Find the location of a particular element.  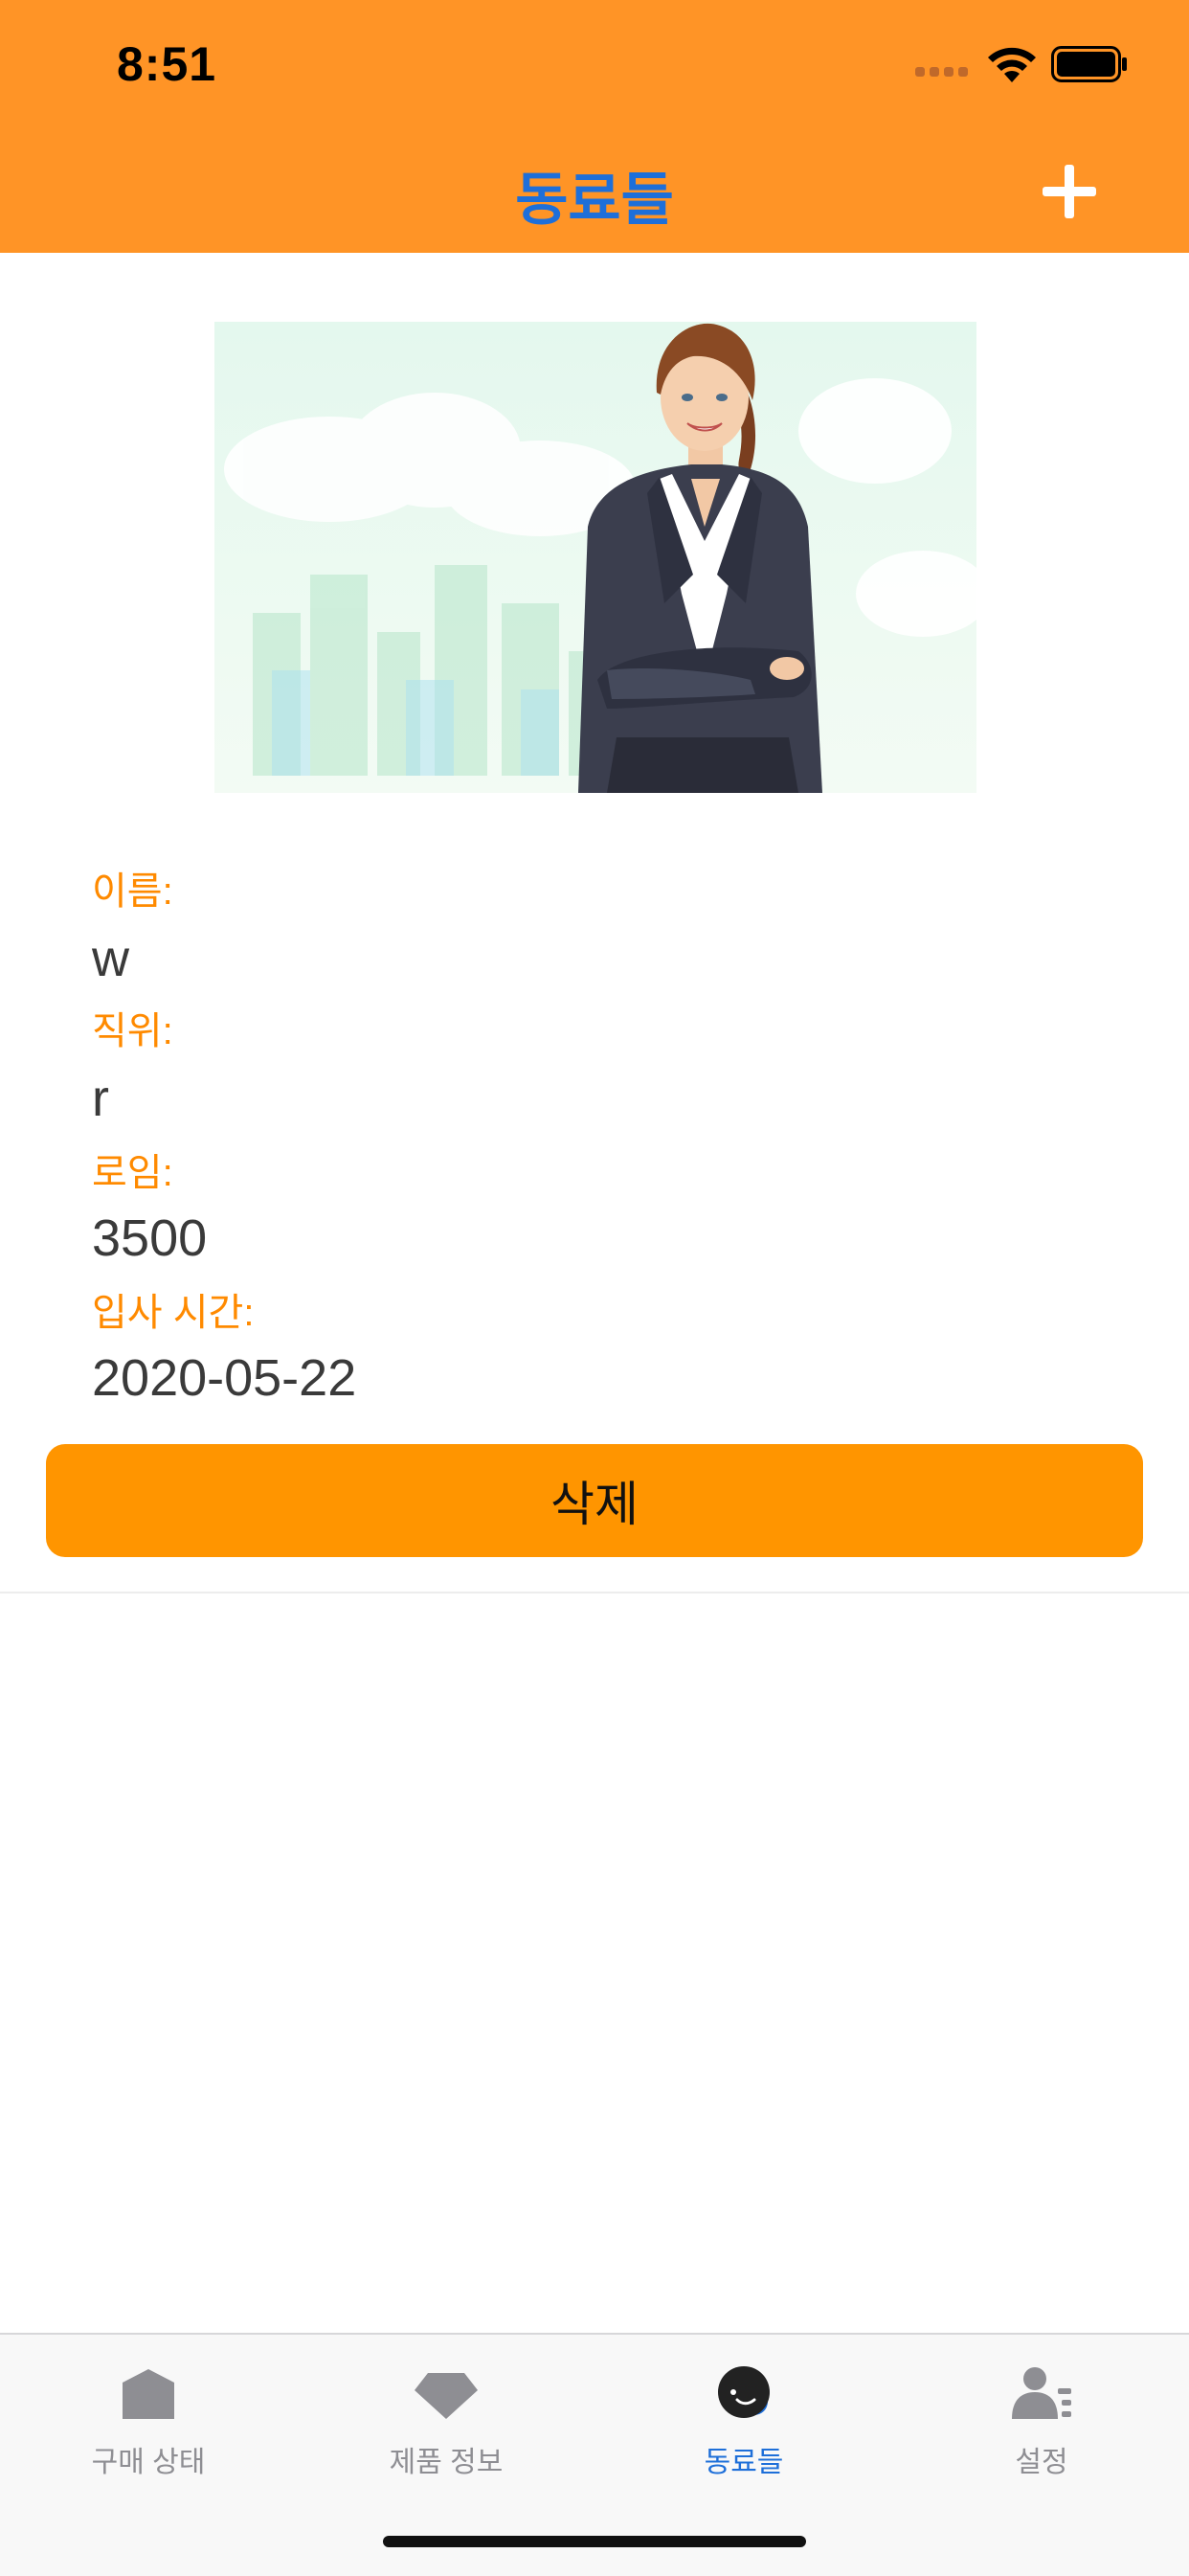

tab-purchase-status: 구매 상태 is located at coordinates (148, 2419).